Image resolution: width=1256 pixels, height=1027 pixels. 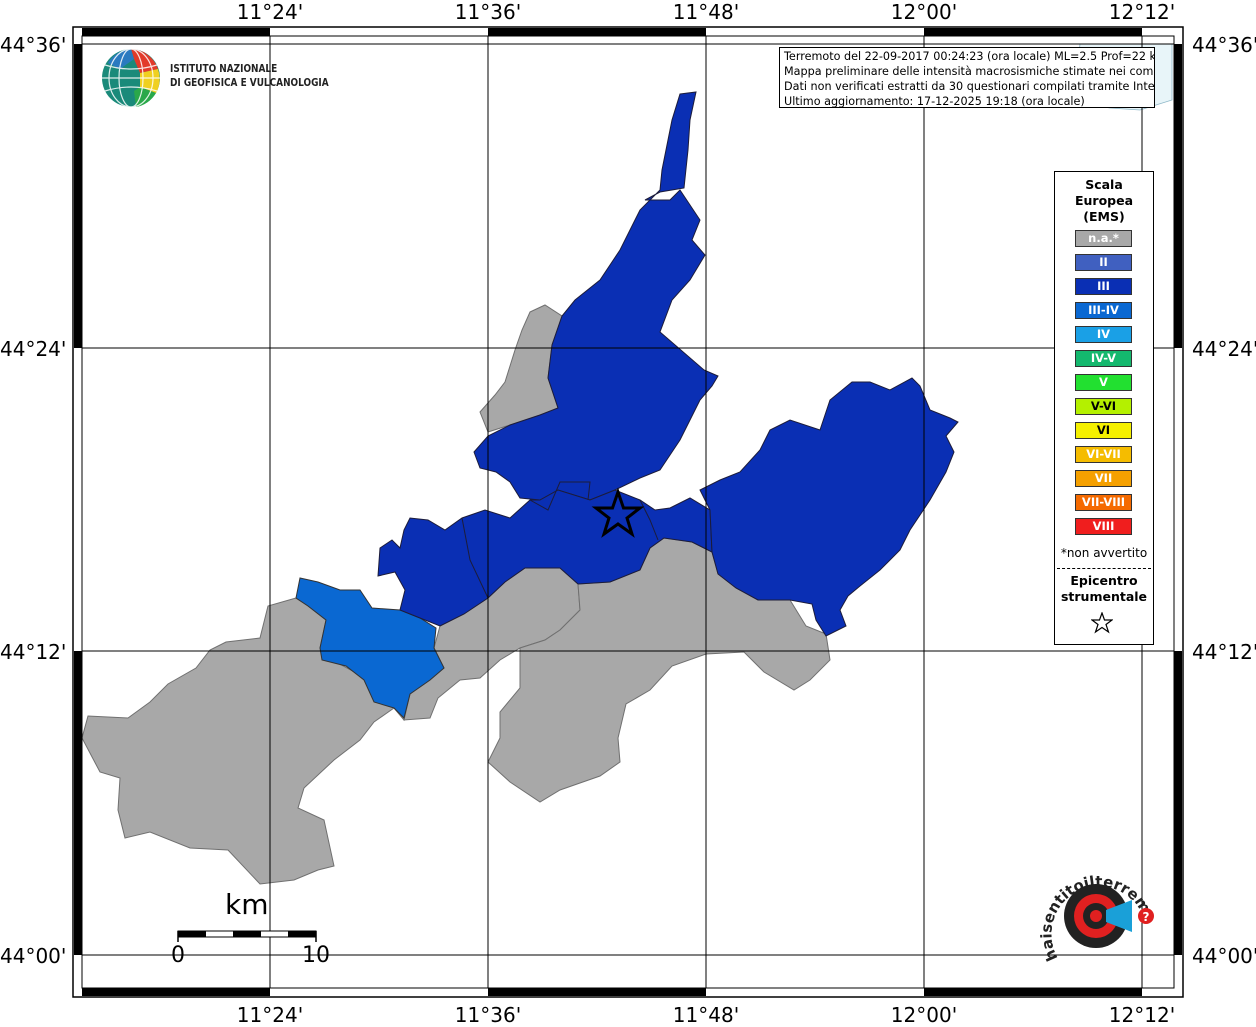 What do you see at coordinates (270, 1015) in the screenshot?
I see `lon-label-bottom: 11°24'` at bounding box center [270, 1015].